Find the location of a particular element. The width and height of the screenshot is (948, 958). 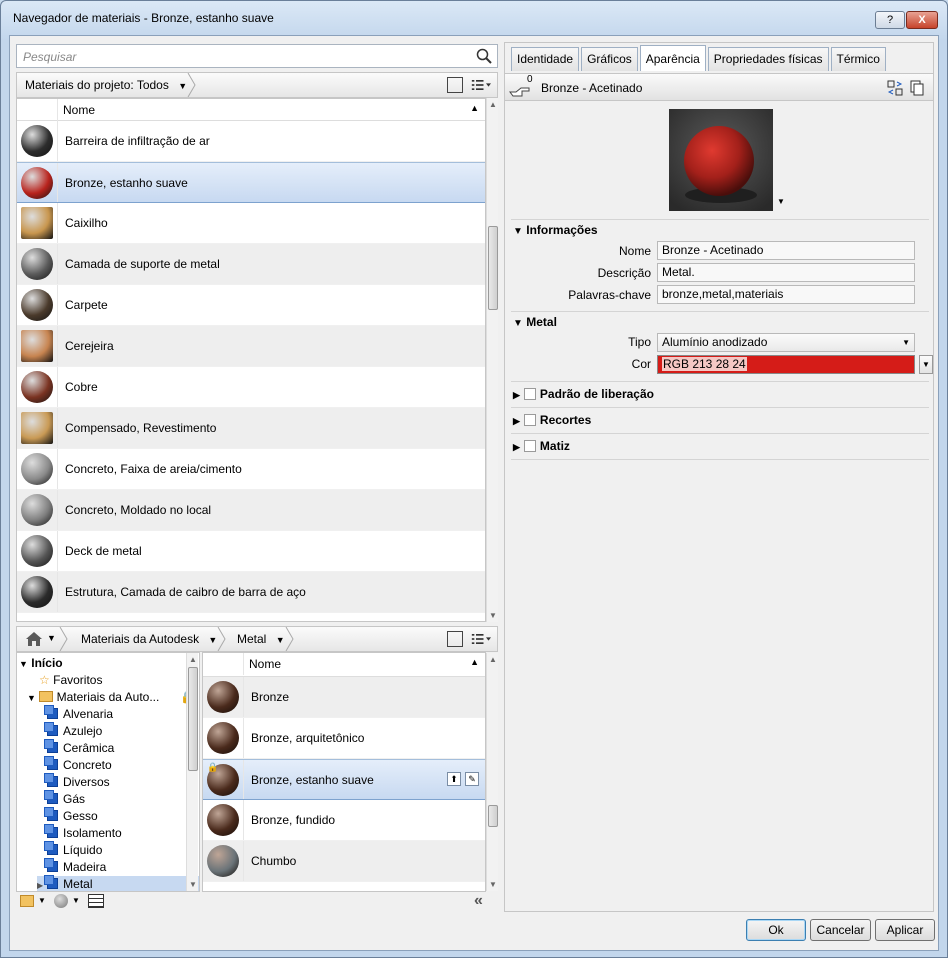

library-list-header: Nome ▲ is located at coordinates (344, 665).